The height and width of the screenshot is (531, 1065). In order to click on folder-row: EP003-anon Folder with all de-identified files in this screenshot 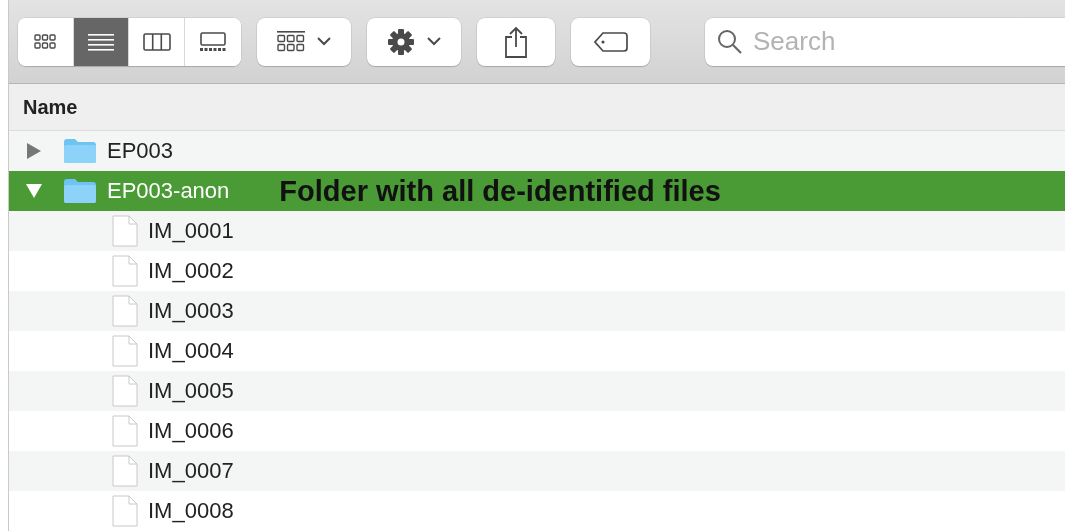, I will do `click(537, 191)`.